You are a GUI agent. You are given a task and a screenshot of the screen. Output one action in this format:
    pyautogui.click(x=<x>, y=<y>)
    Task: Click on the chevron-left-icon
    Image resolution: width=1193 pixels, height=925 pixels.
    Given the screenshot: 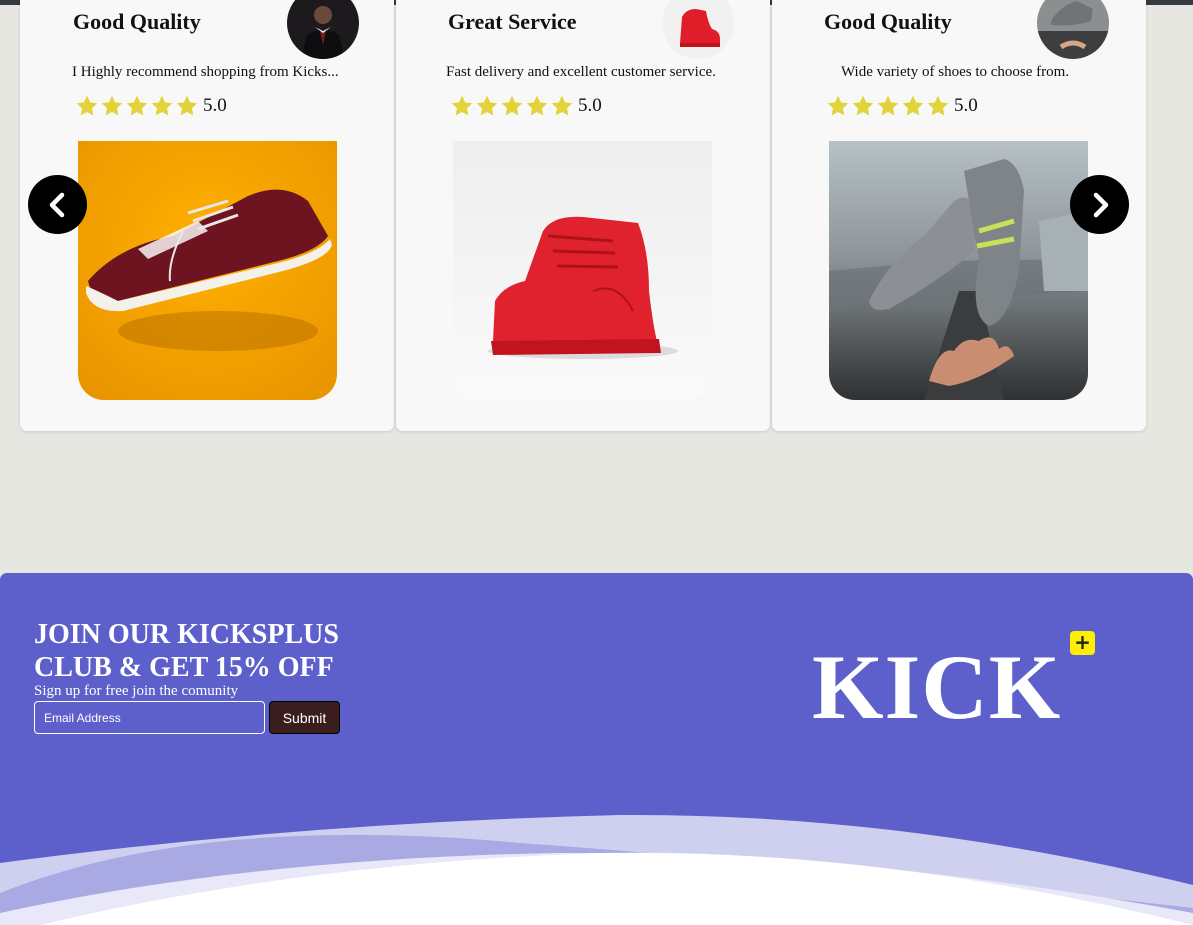 What is the action you would take?
    pyautogui.click(x=56, y=204)
    